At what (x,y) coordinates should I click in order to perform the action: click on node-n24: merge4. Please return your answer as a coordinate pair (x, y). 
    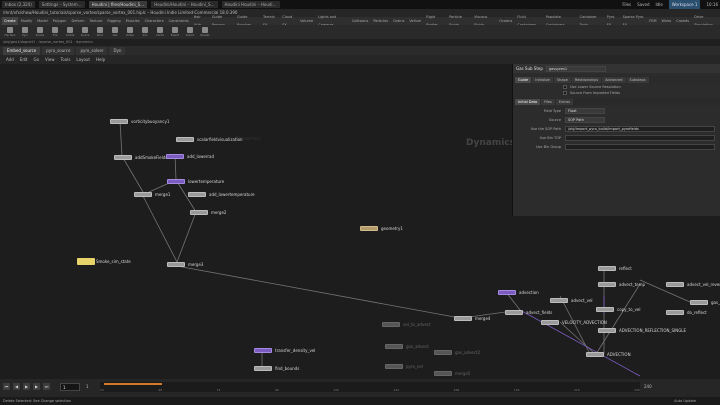
    Looking at the image, I should click on (472, 318).